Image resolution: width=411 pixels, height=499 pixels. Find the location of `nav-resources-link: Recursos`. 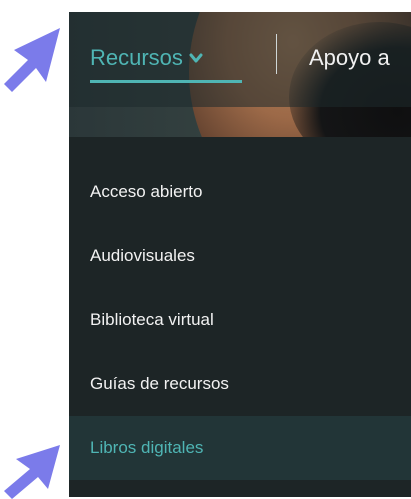

nav-resources-link: Recursos is located at coordinates (146, 58).